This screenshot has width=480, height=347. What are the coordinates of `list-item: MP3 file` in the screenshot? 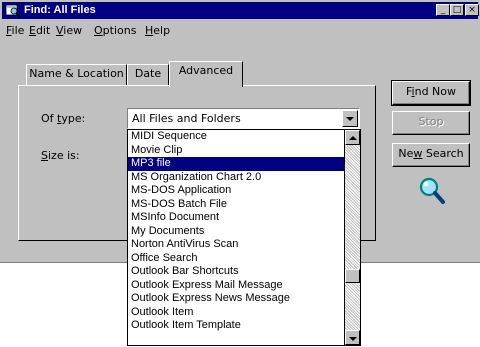 It's located at (236, 164).